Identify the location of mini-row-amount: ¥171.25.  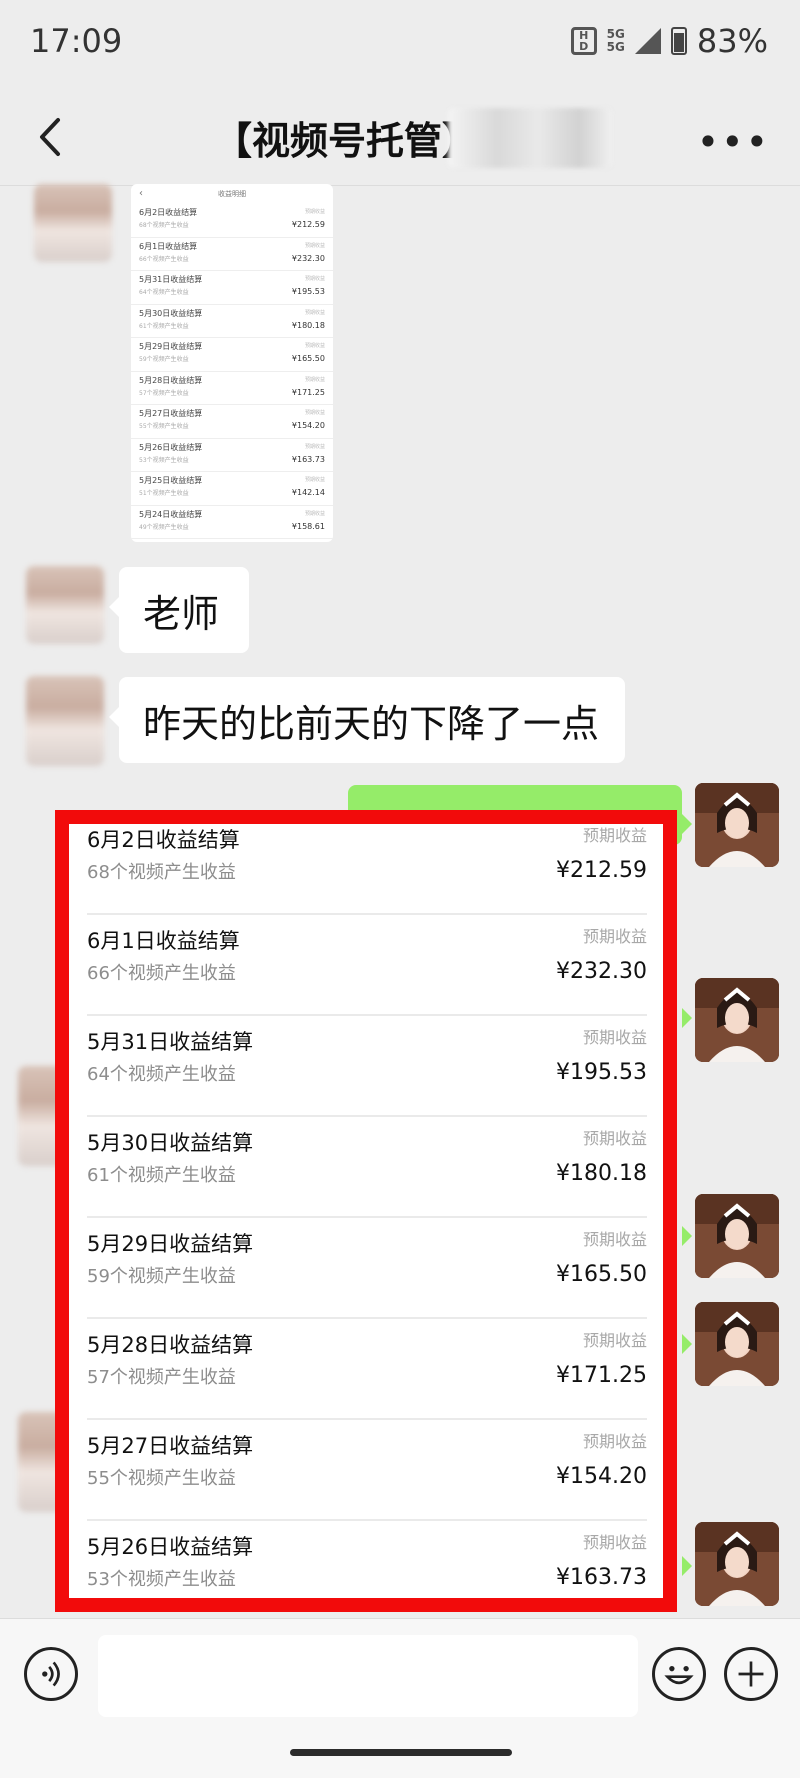
(308, 392).